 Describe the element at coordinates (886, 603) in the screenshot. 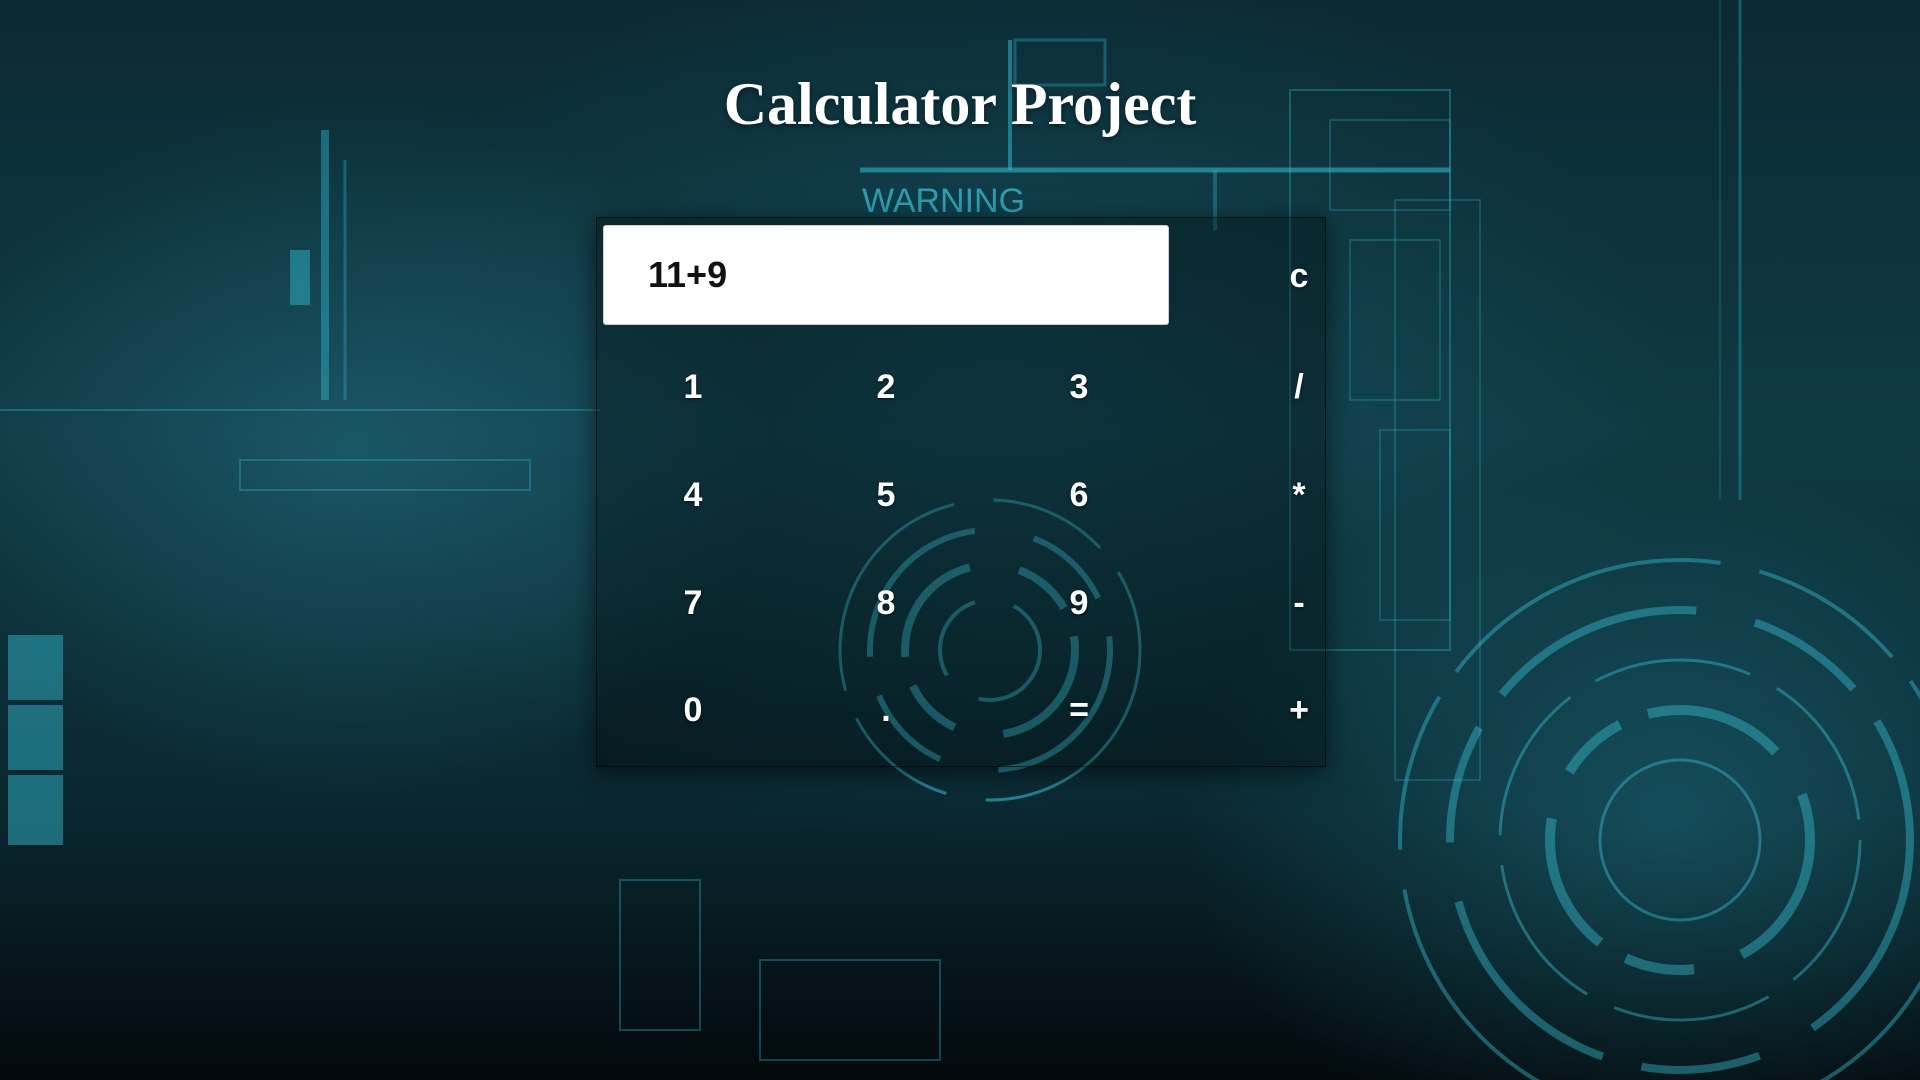

I see `digit-8-button: 8` at that location.